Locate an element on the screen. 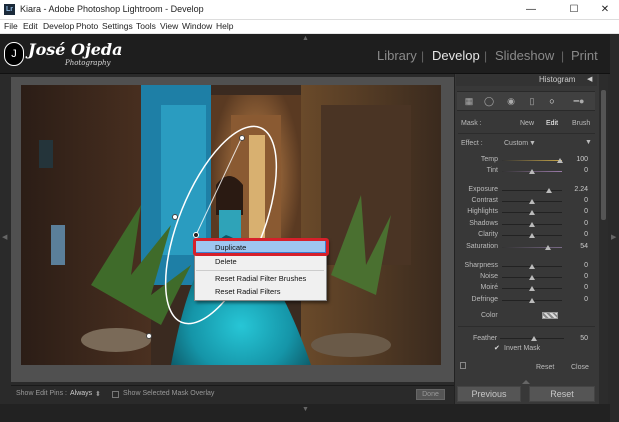 The image size is (619, 422). menu-edit: Edit is located at coordinates (30, 26).